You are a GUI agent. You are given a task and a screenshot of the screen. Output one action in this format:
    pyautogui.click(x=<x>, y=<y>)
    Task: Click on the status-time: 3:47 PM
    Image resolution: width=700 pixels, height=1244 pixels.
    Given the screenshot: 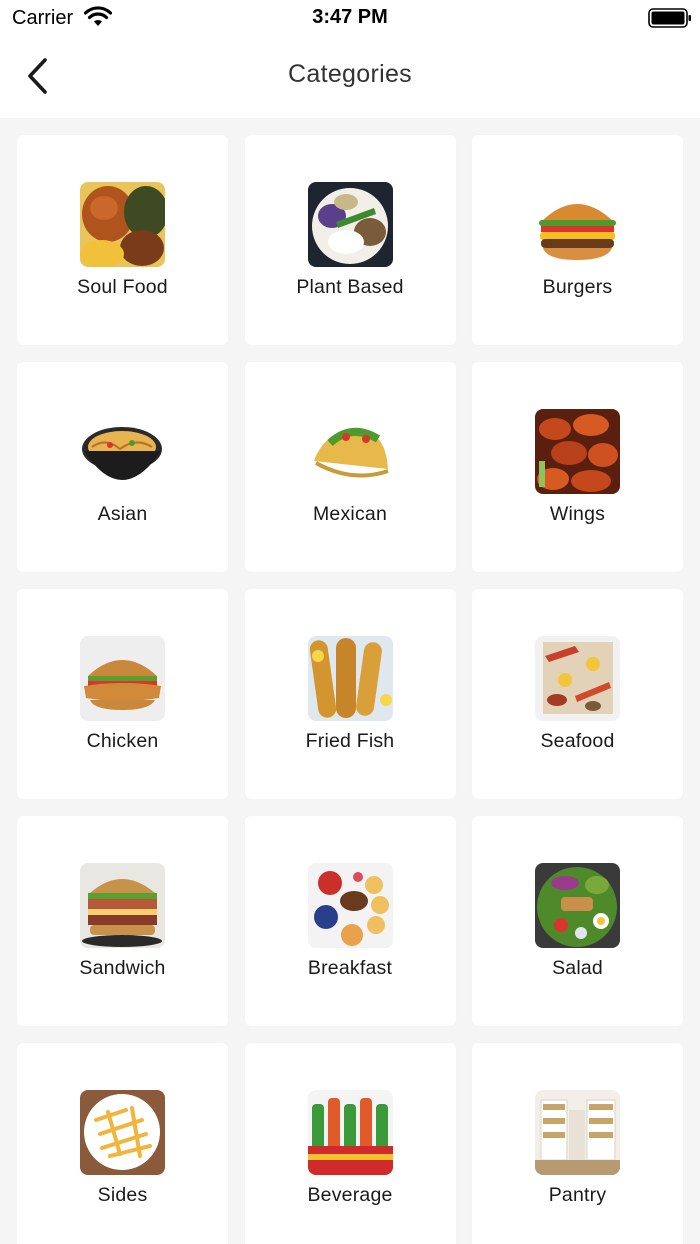 What is the action you would take?
    pyautogui.click(x=350, y=17)
    